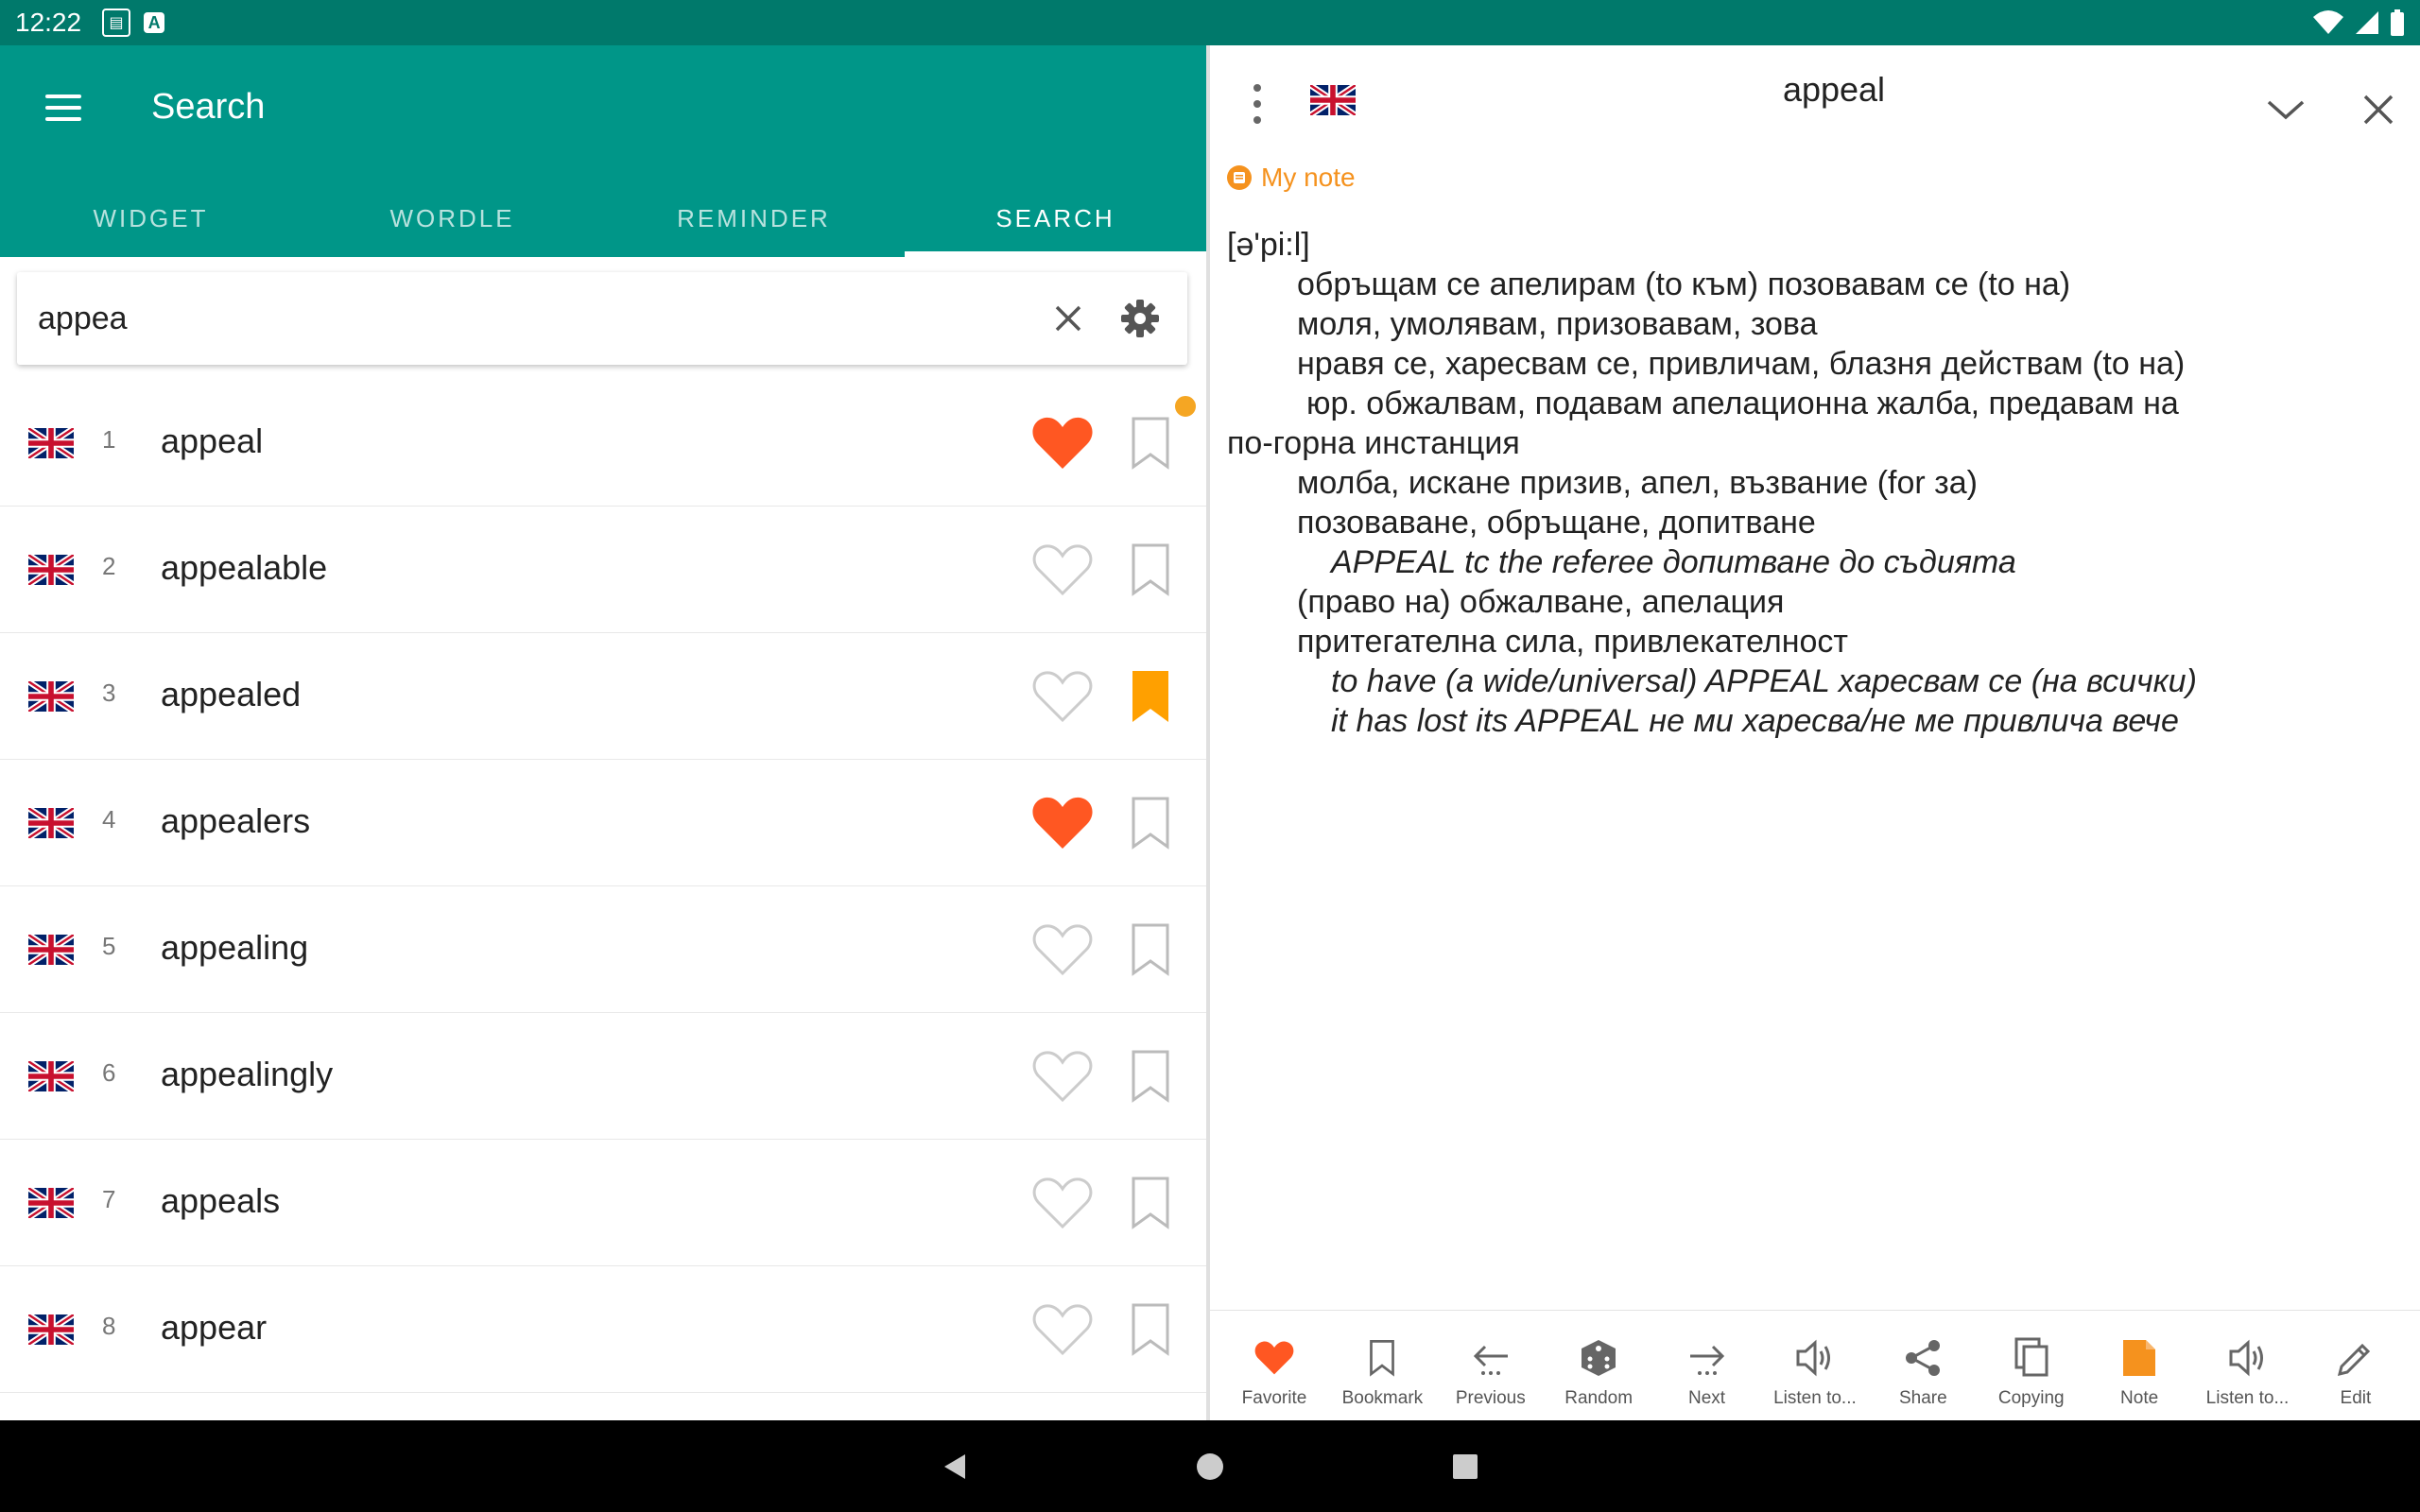  What do you see at coordinates (1274, 1398) in the screenshot?
I see `toolbar-label: Favorite` at bounding box center [1274, 1398].